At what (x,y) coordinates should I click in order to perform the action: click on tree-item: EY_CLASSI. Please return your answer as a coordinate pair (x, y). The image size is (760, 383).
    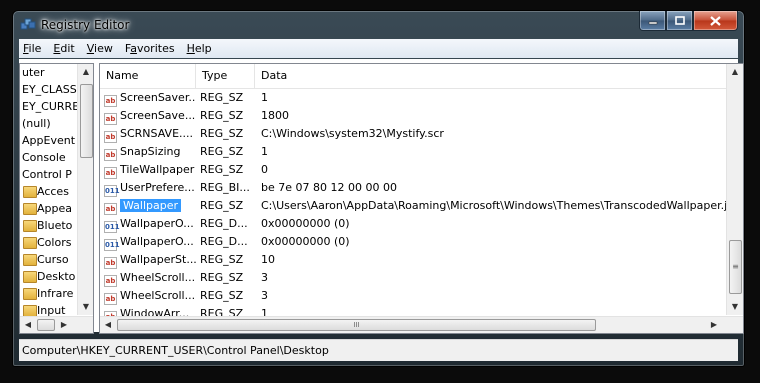
    Looking at the image, I should click on (49, 89).